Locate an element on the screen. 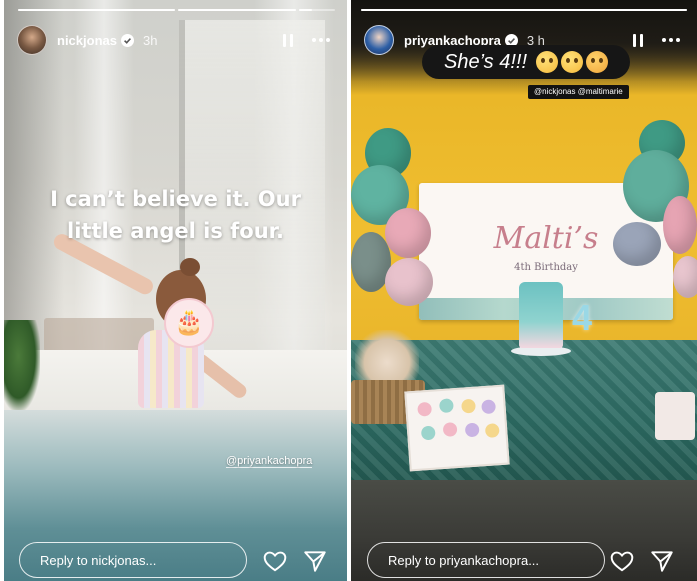 Image resolution: width=697 pixels, height=581 pixels. cake-number: 4 is located at coordinates (582, 317).